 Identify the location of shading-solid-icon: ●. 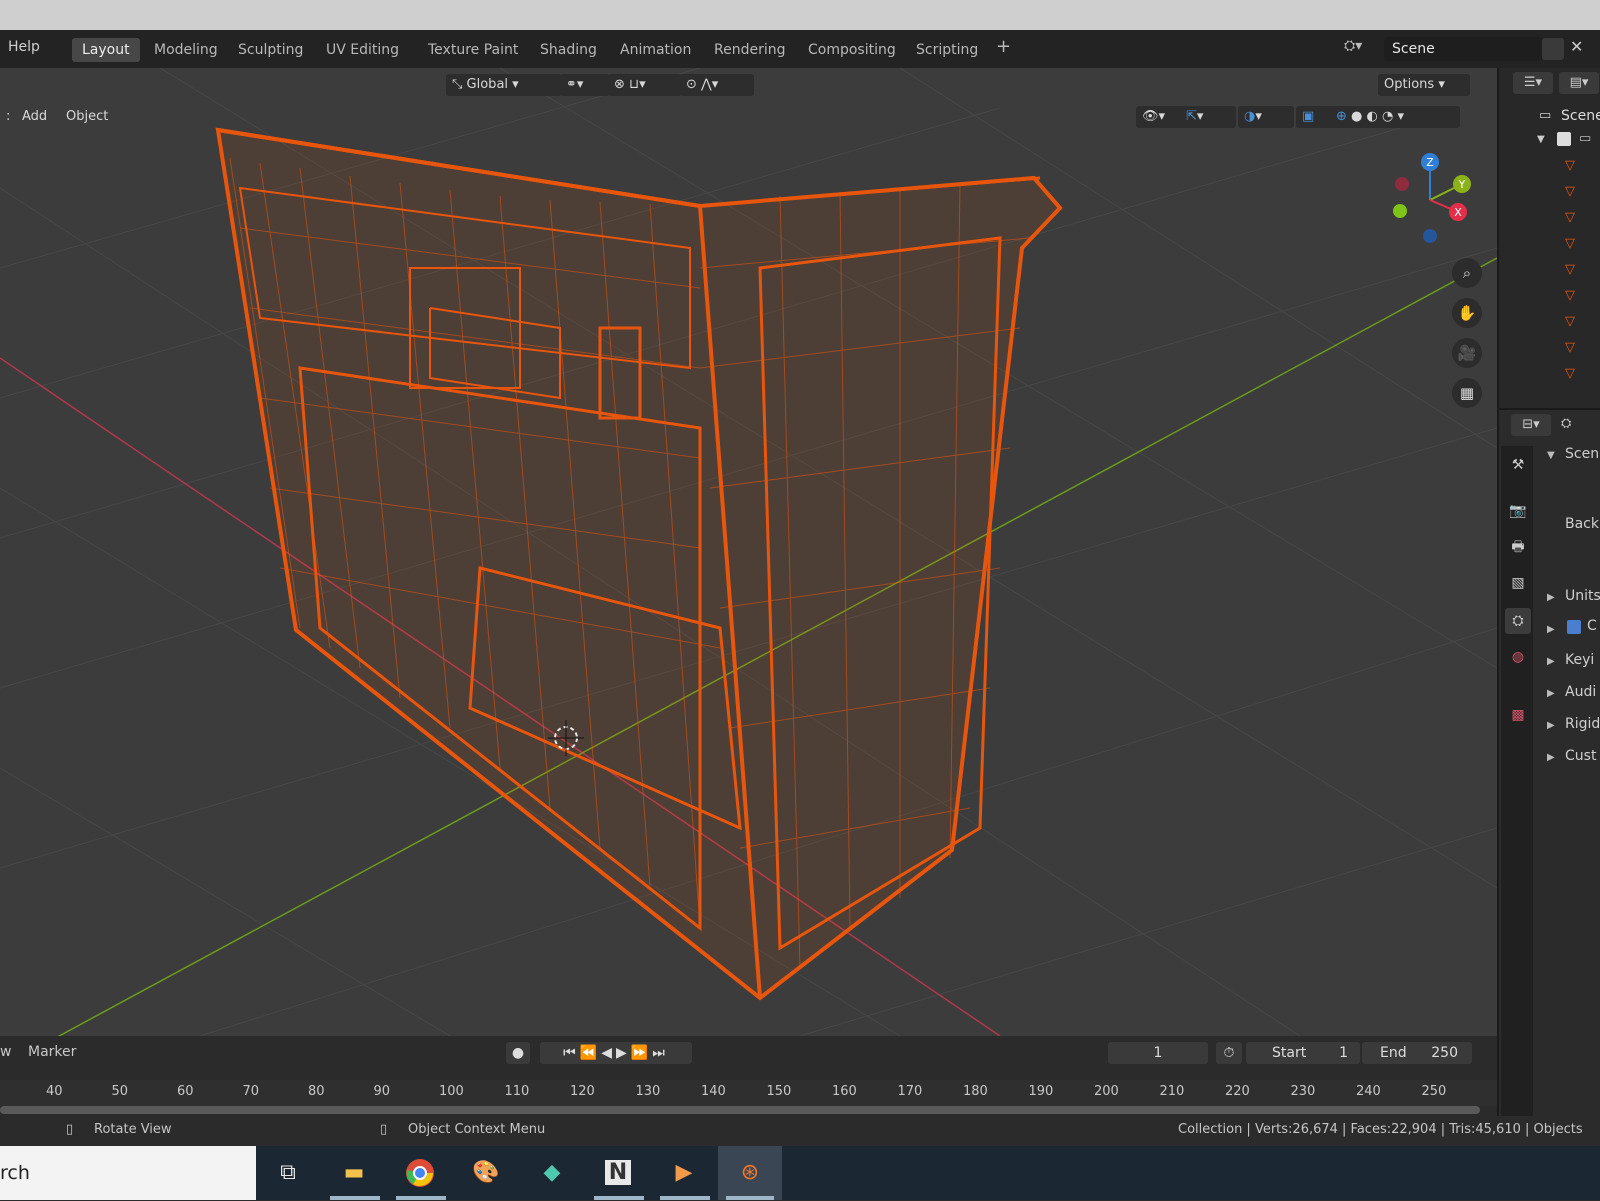
(1356, 116).